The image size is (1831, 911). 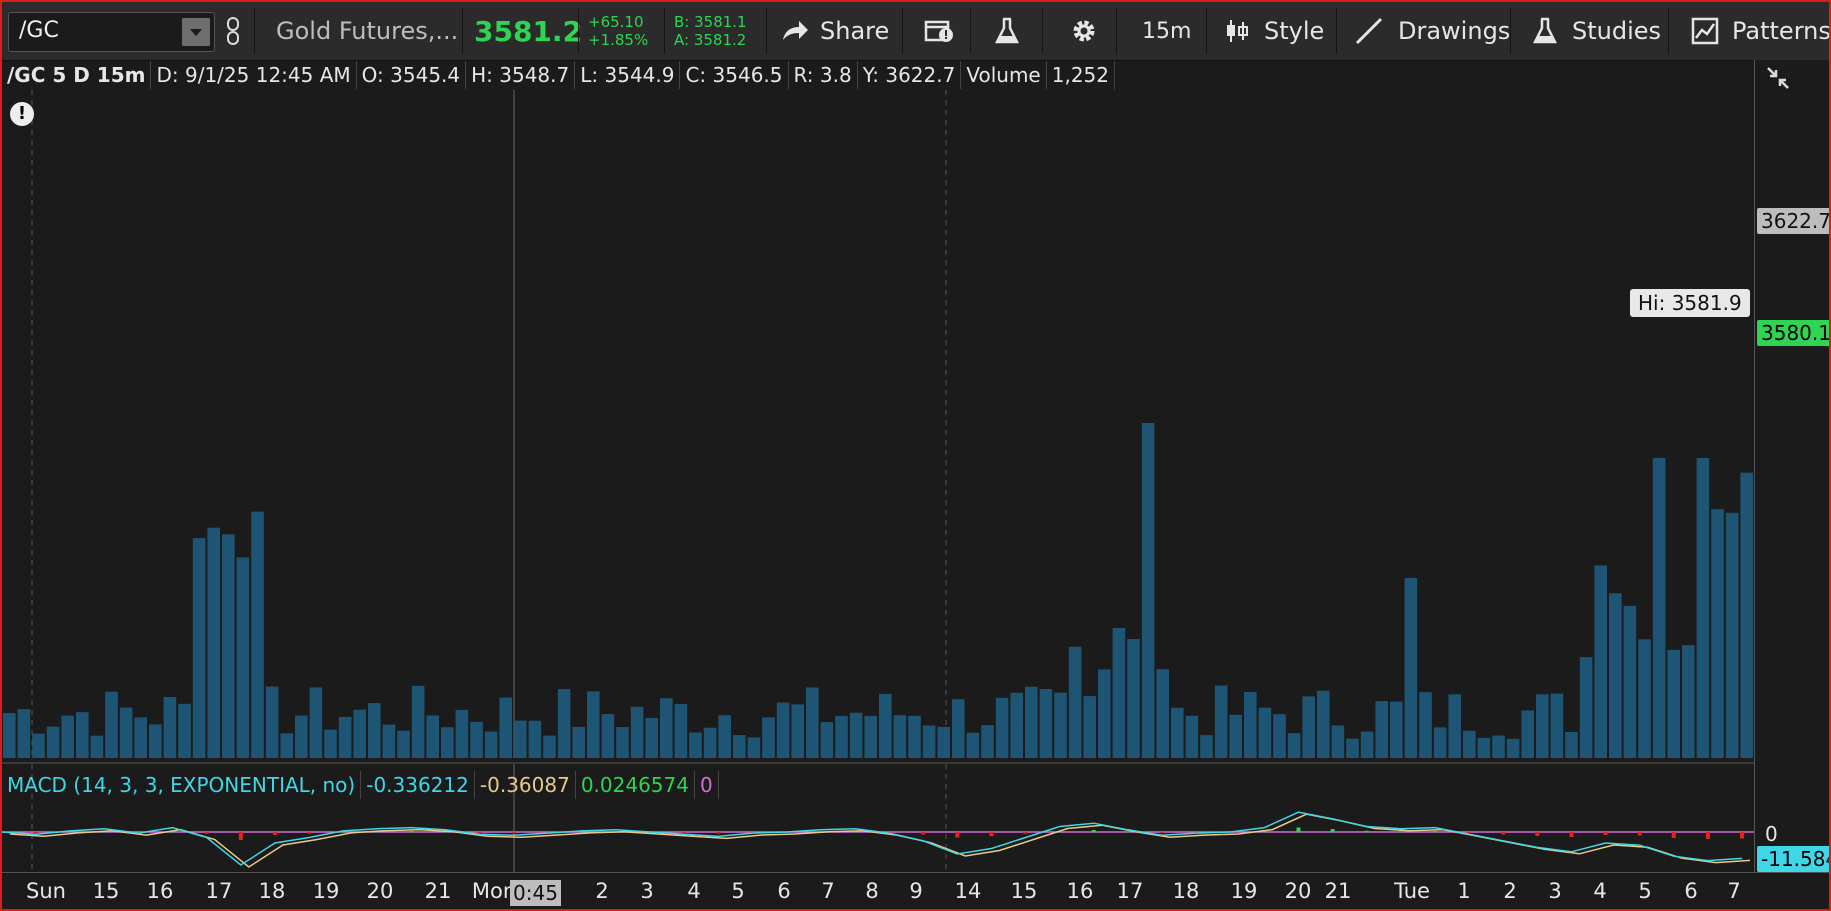 I want to click on time-tick-label: 2, so click(x=602, y=891).